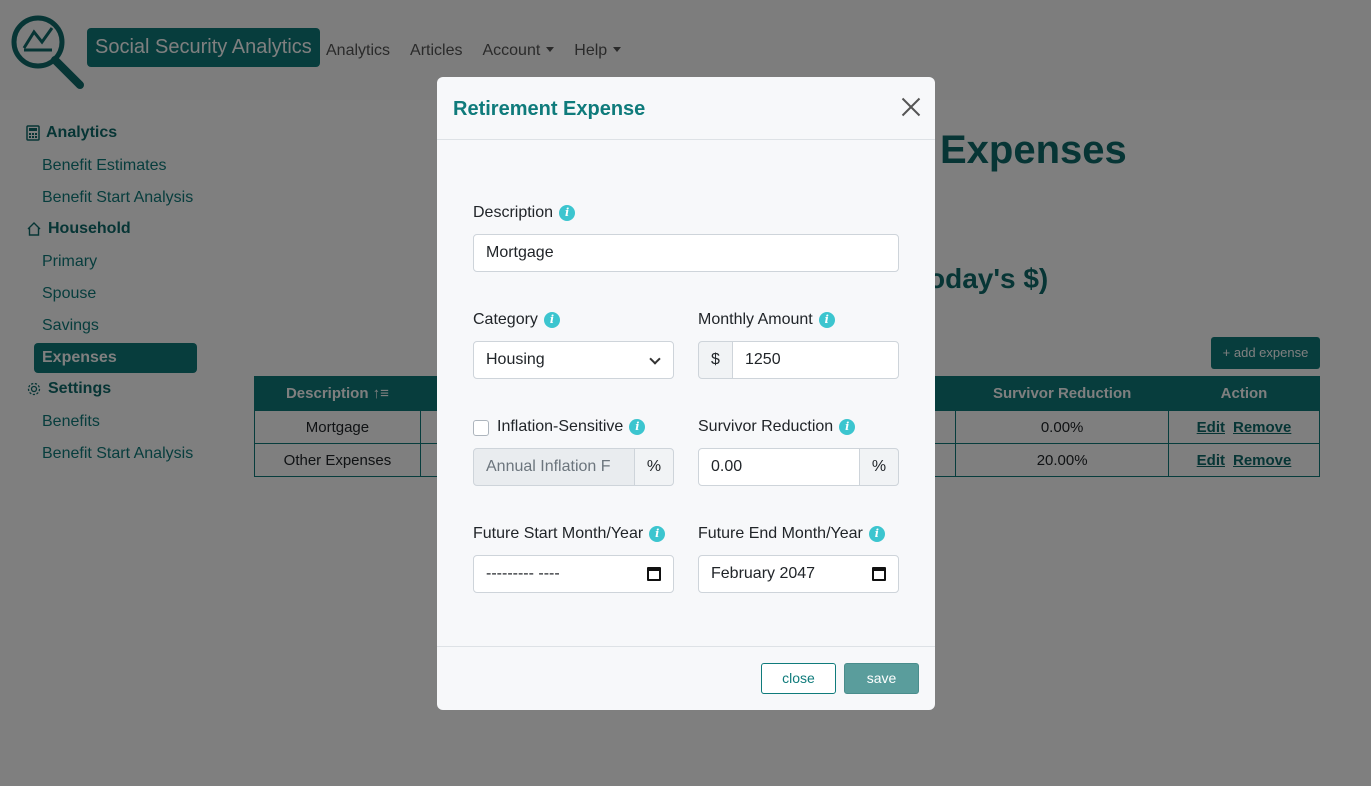  What do you see at coordinates (815, 360) in the screenshot?
I see `monthly-amount-input: 1250` at bounding box center [815, 360].